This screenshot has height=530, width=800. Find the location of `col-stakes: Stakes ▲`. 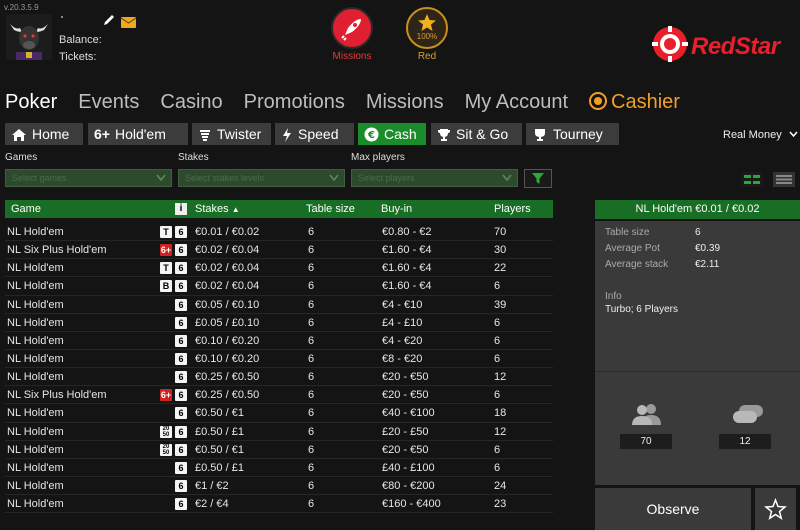

col-stakes: Stakes ▲ is located at coordinates (217, 209).